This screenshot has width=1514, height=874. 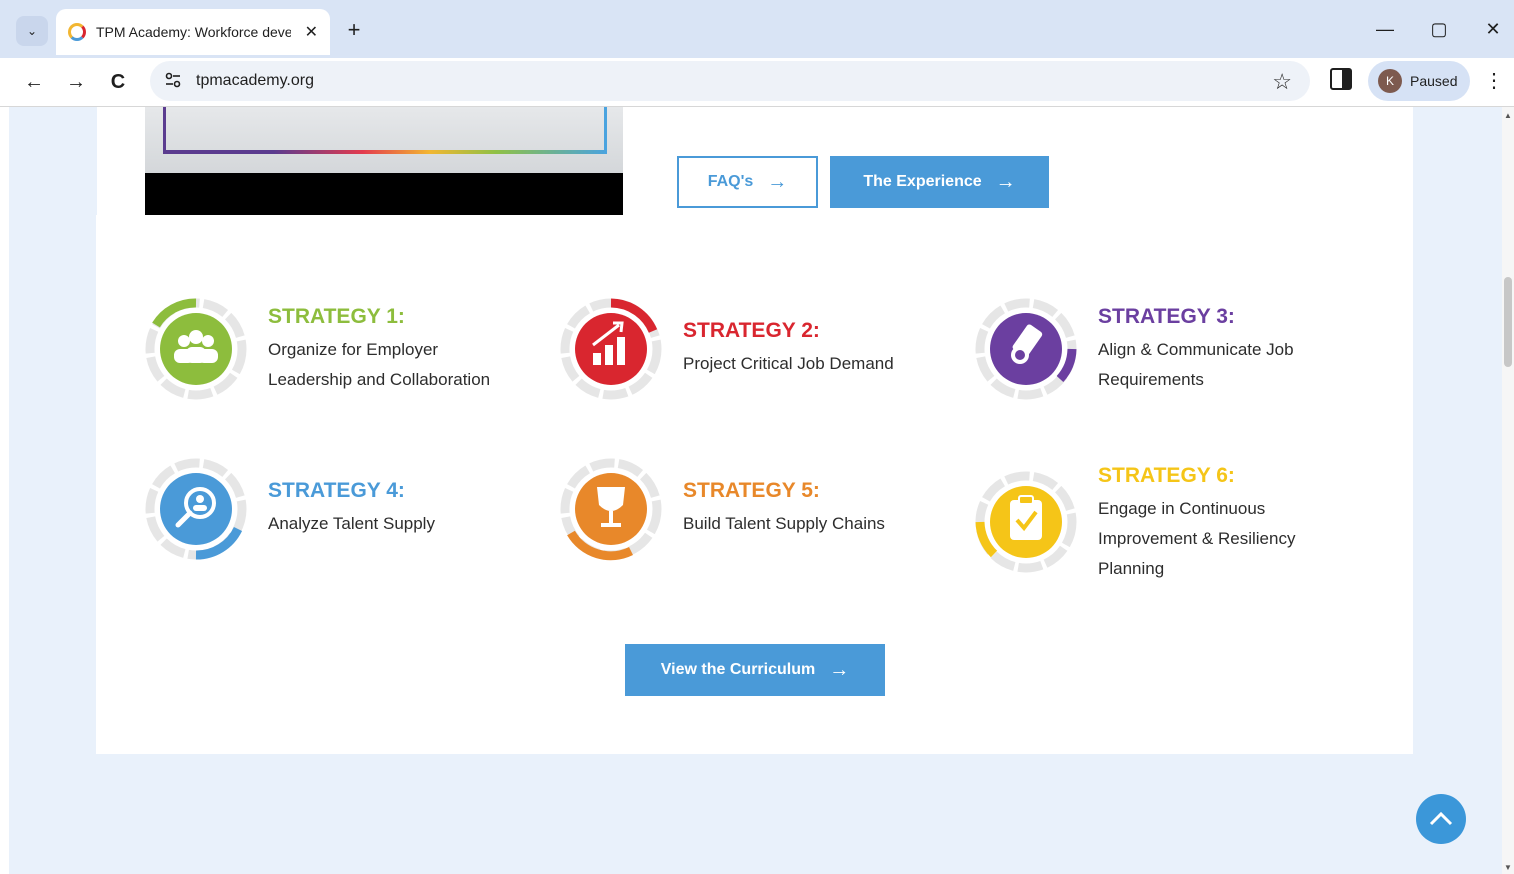 I want to click on strategy-desc-line: Planning, so click(x=1131, y=568).